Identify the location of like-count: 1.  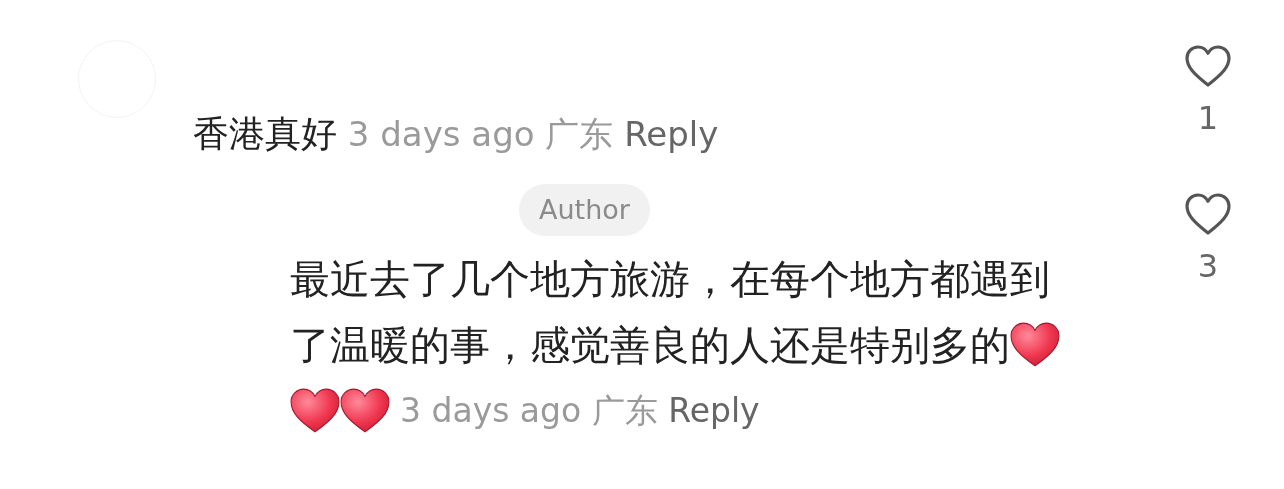
(1208, 118).